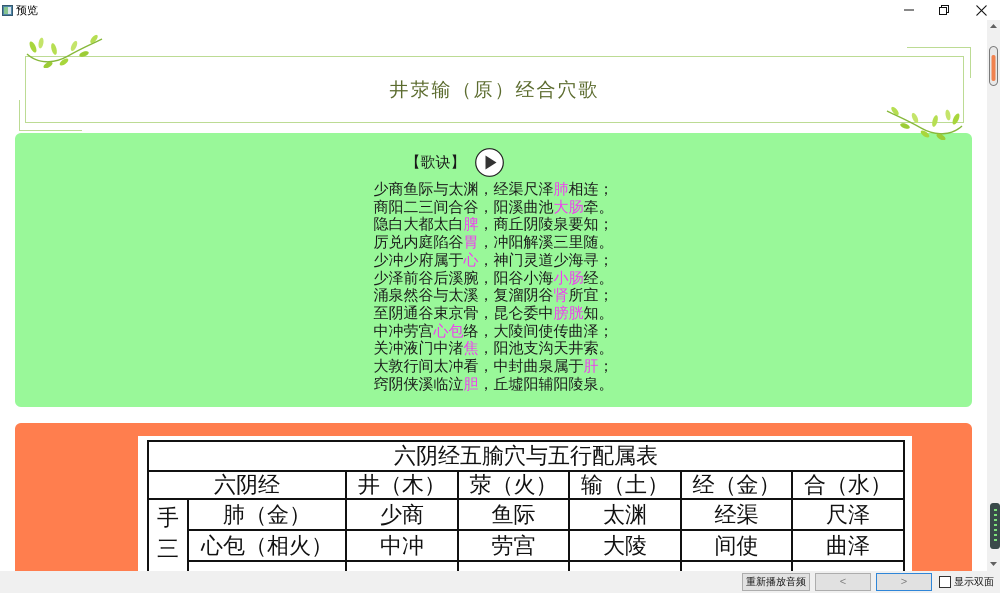  What do you see at coordinates (494, 297) in the screenshot?
I see `verse-line: 涌泉然谷与太溪，复溜阴谷肾所宜；` at bounding box center [494, 297].